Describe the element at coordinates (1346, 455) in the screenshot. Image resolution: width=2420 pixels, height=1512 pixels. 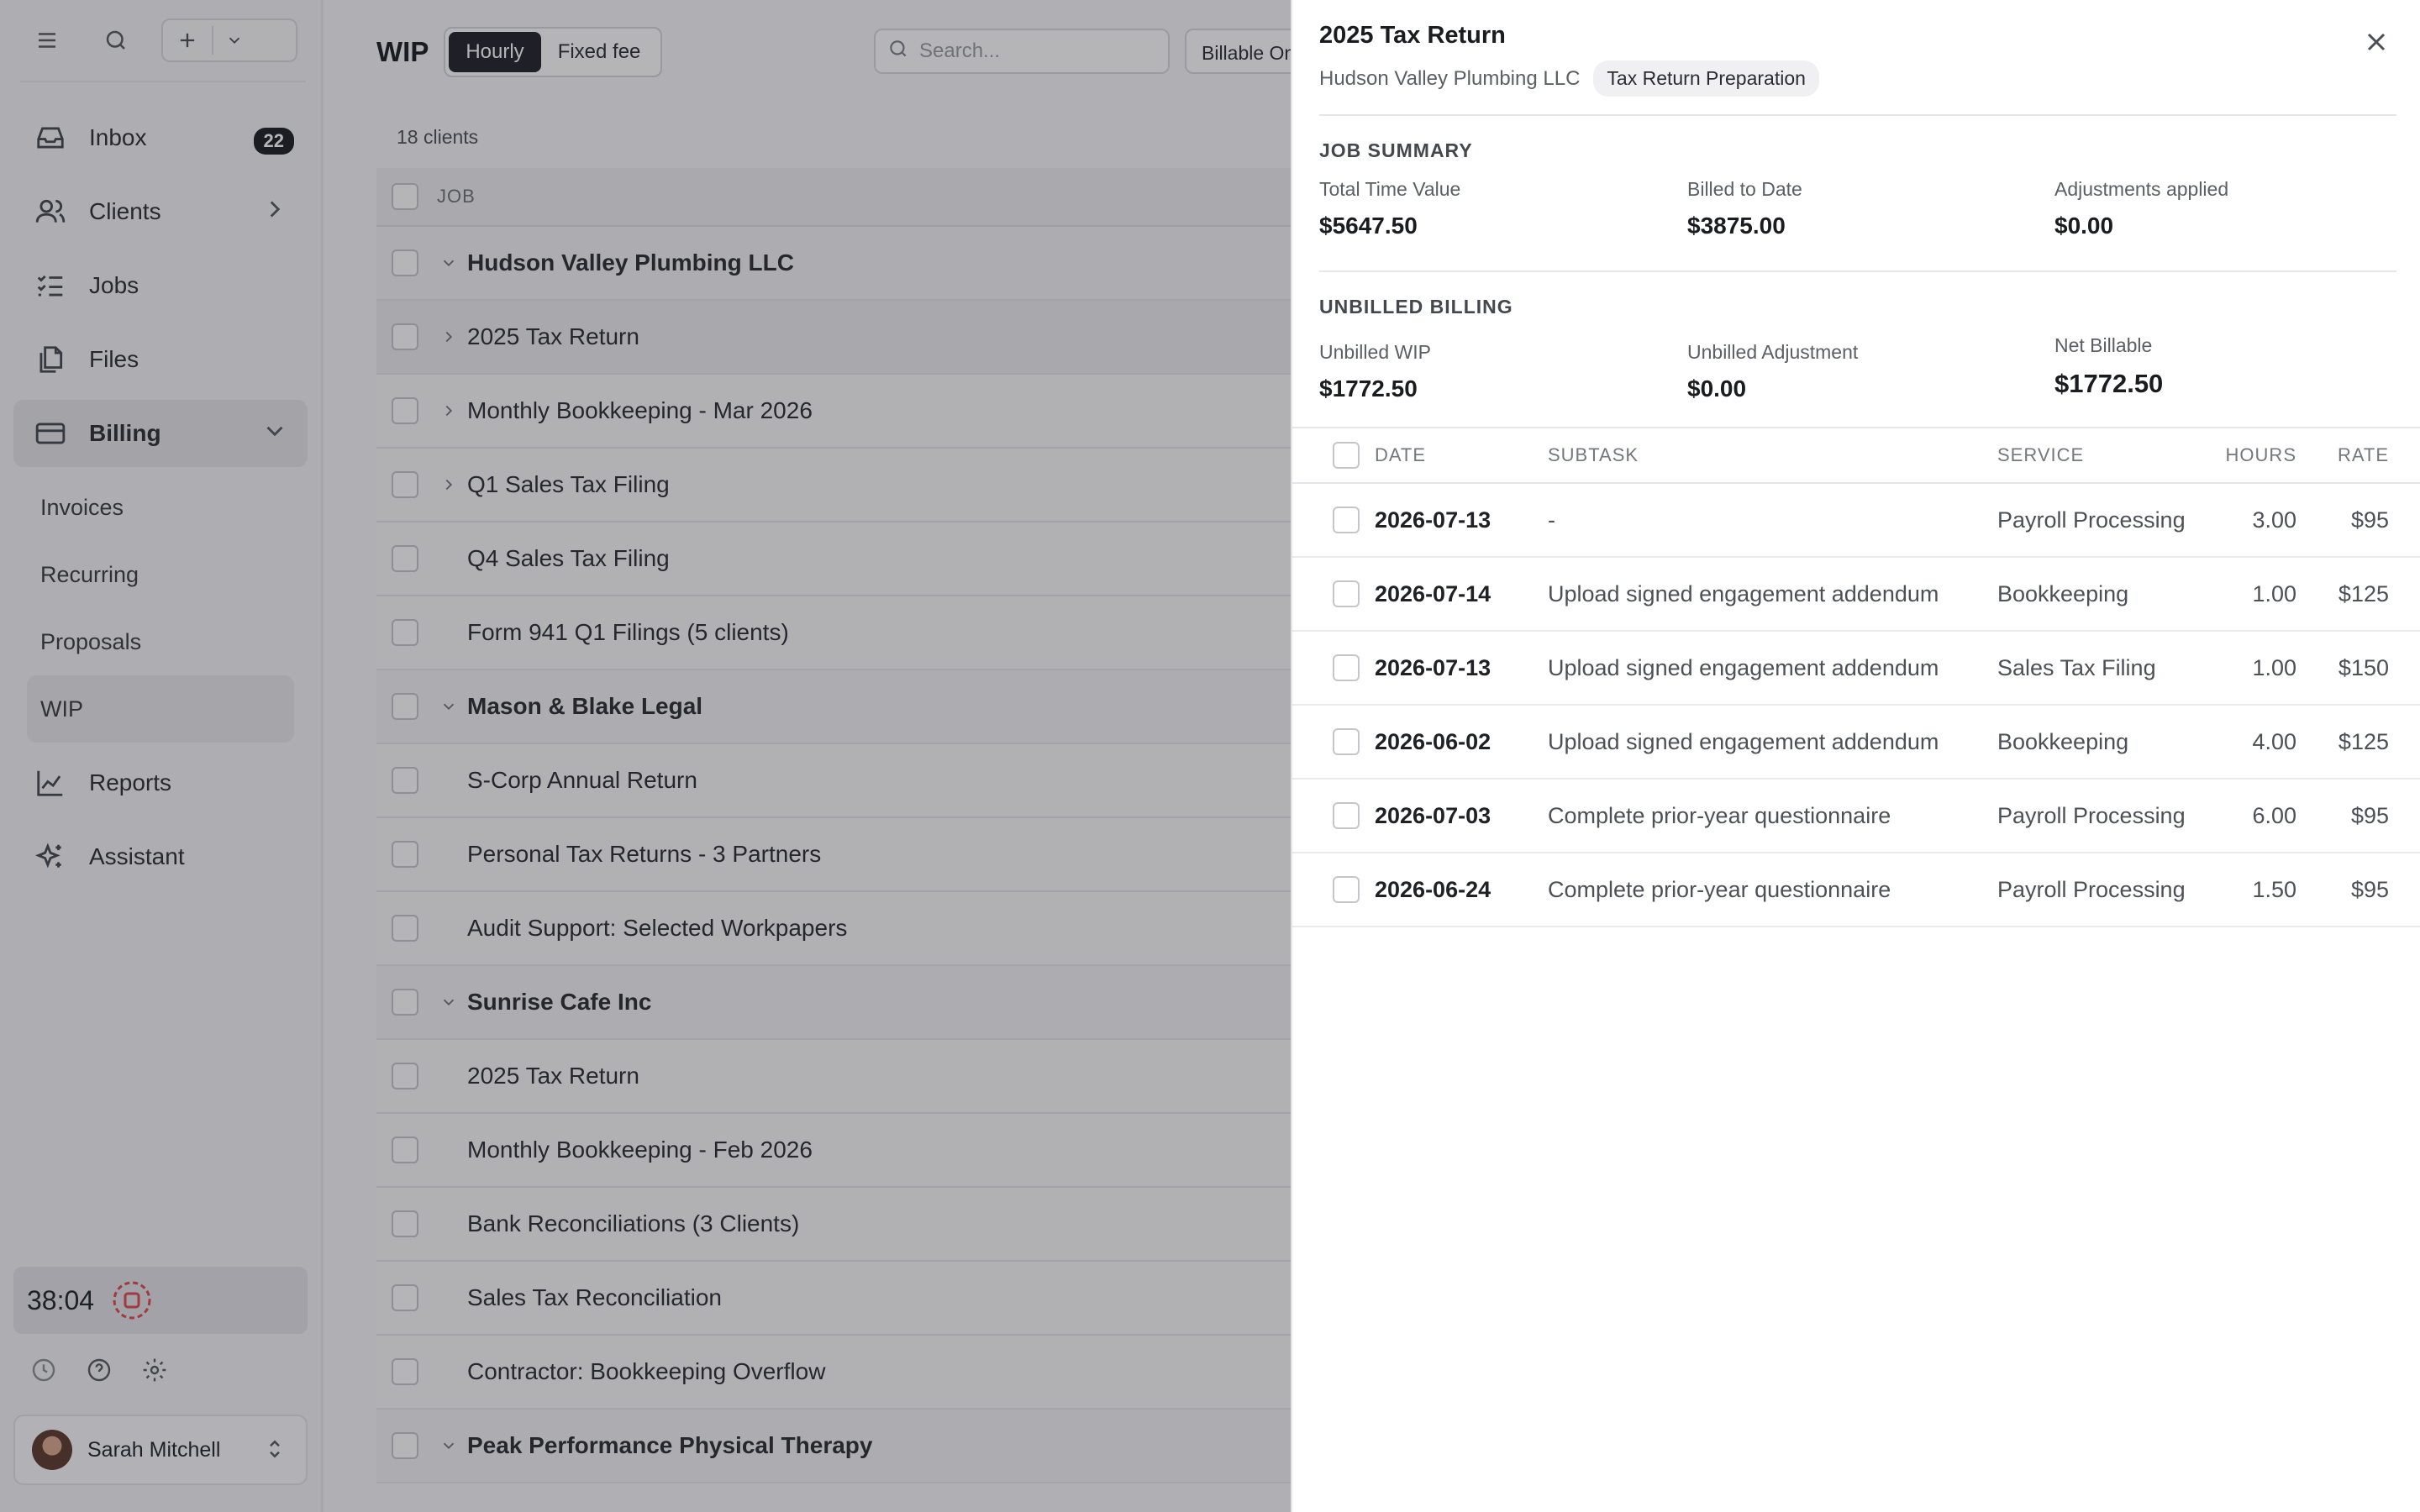
I see `select-all-entries-checkbox` at that location.